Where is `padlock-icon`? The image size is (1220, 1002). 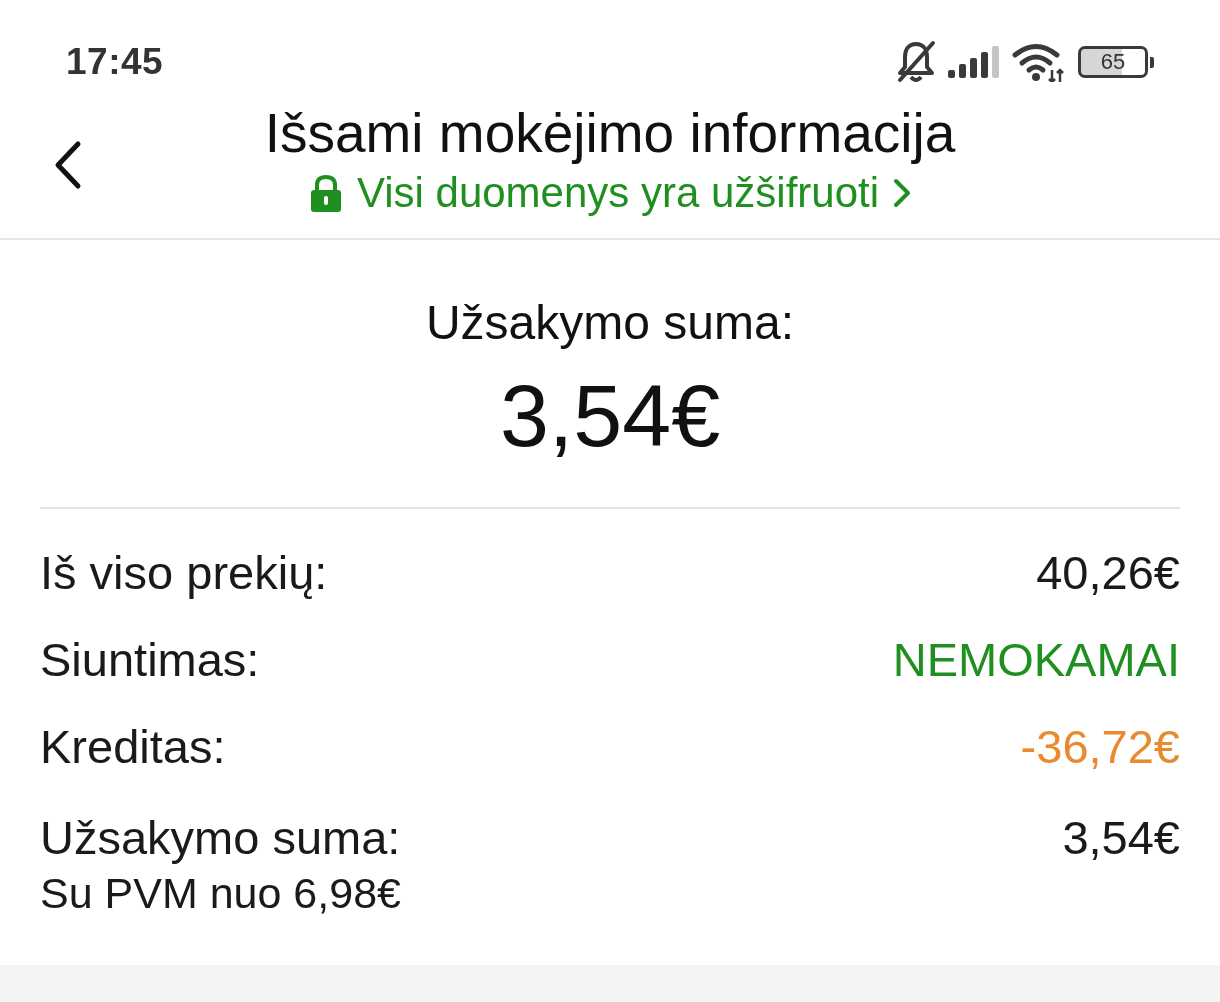 padlock-icon is located at coordinates (325, 193).